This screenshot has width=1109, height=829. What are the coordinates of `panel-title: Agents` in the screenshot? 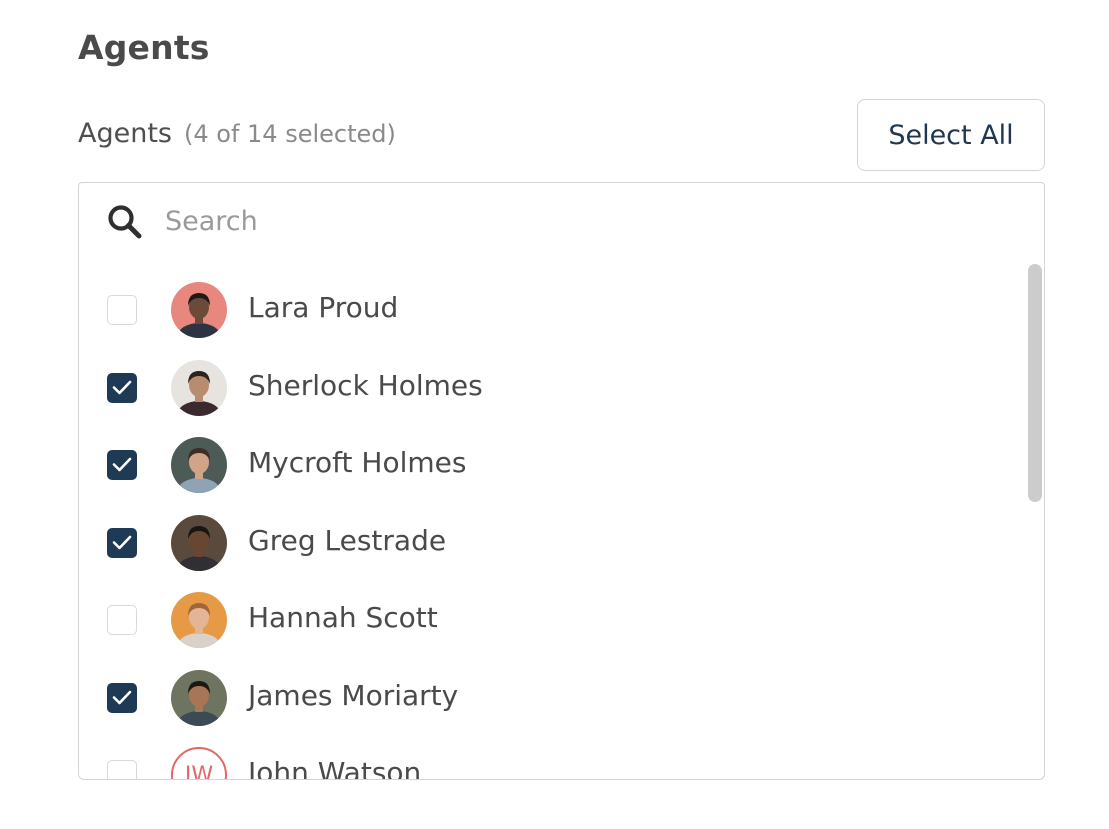 It's located at (144, 47).